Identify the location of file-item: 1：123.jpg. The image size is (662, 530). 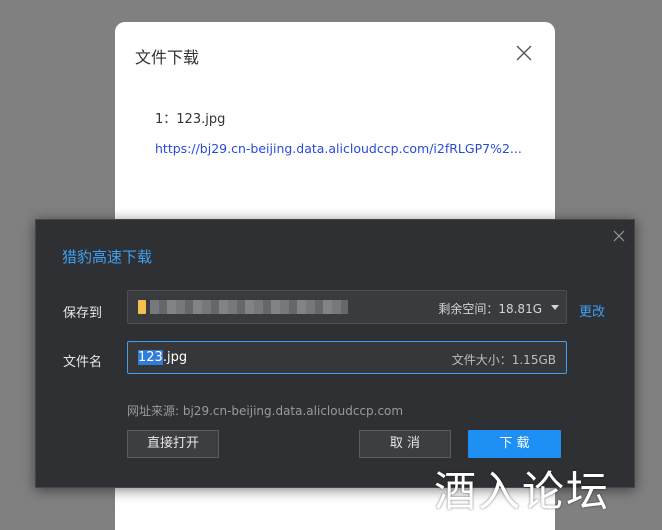
(190, 119).